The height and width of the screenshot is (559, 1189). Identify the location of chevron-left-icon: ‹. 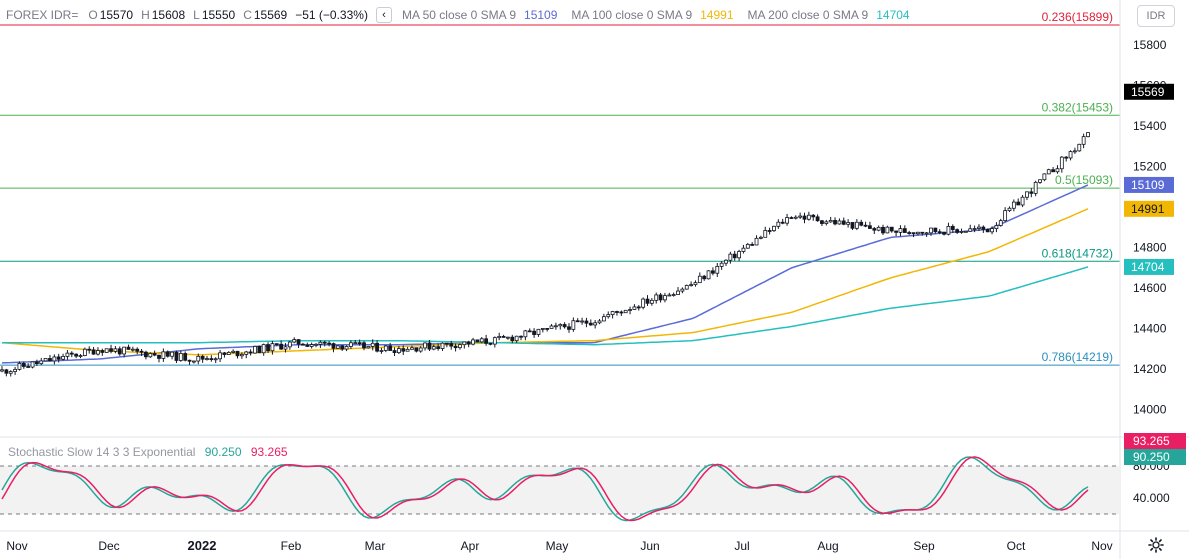
(383, 15).